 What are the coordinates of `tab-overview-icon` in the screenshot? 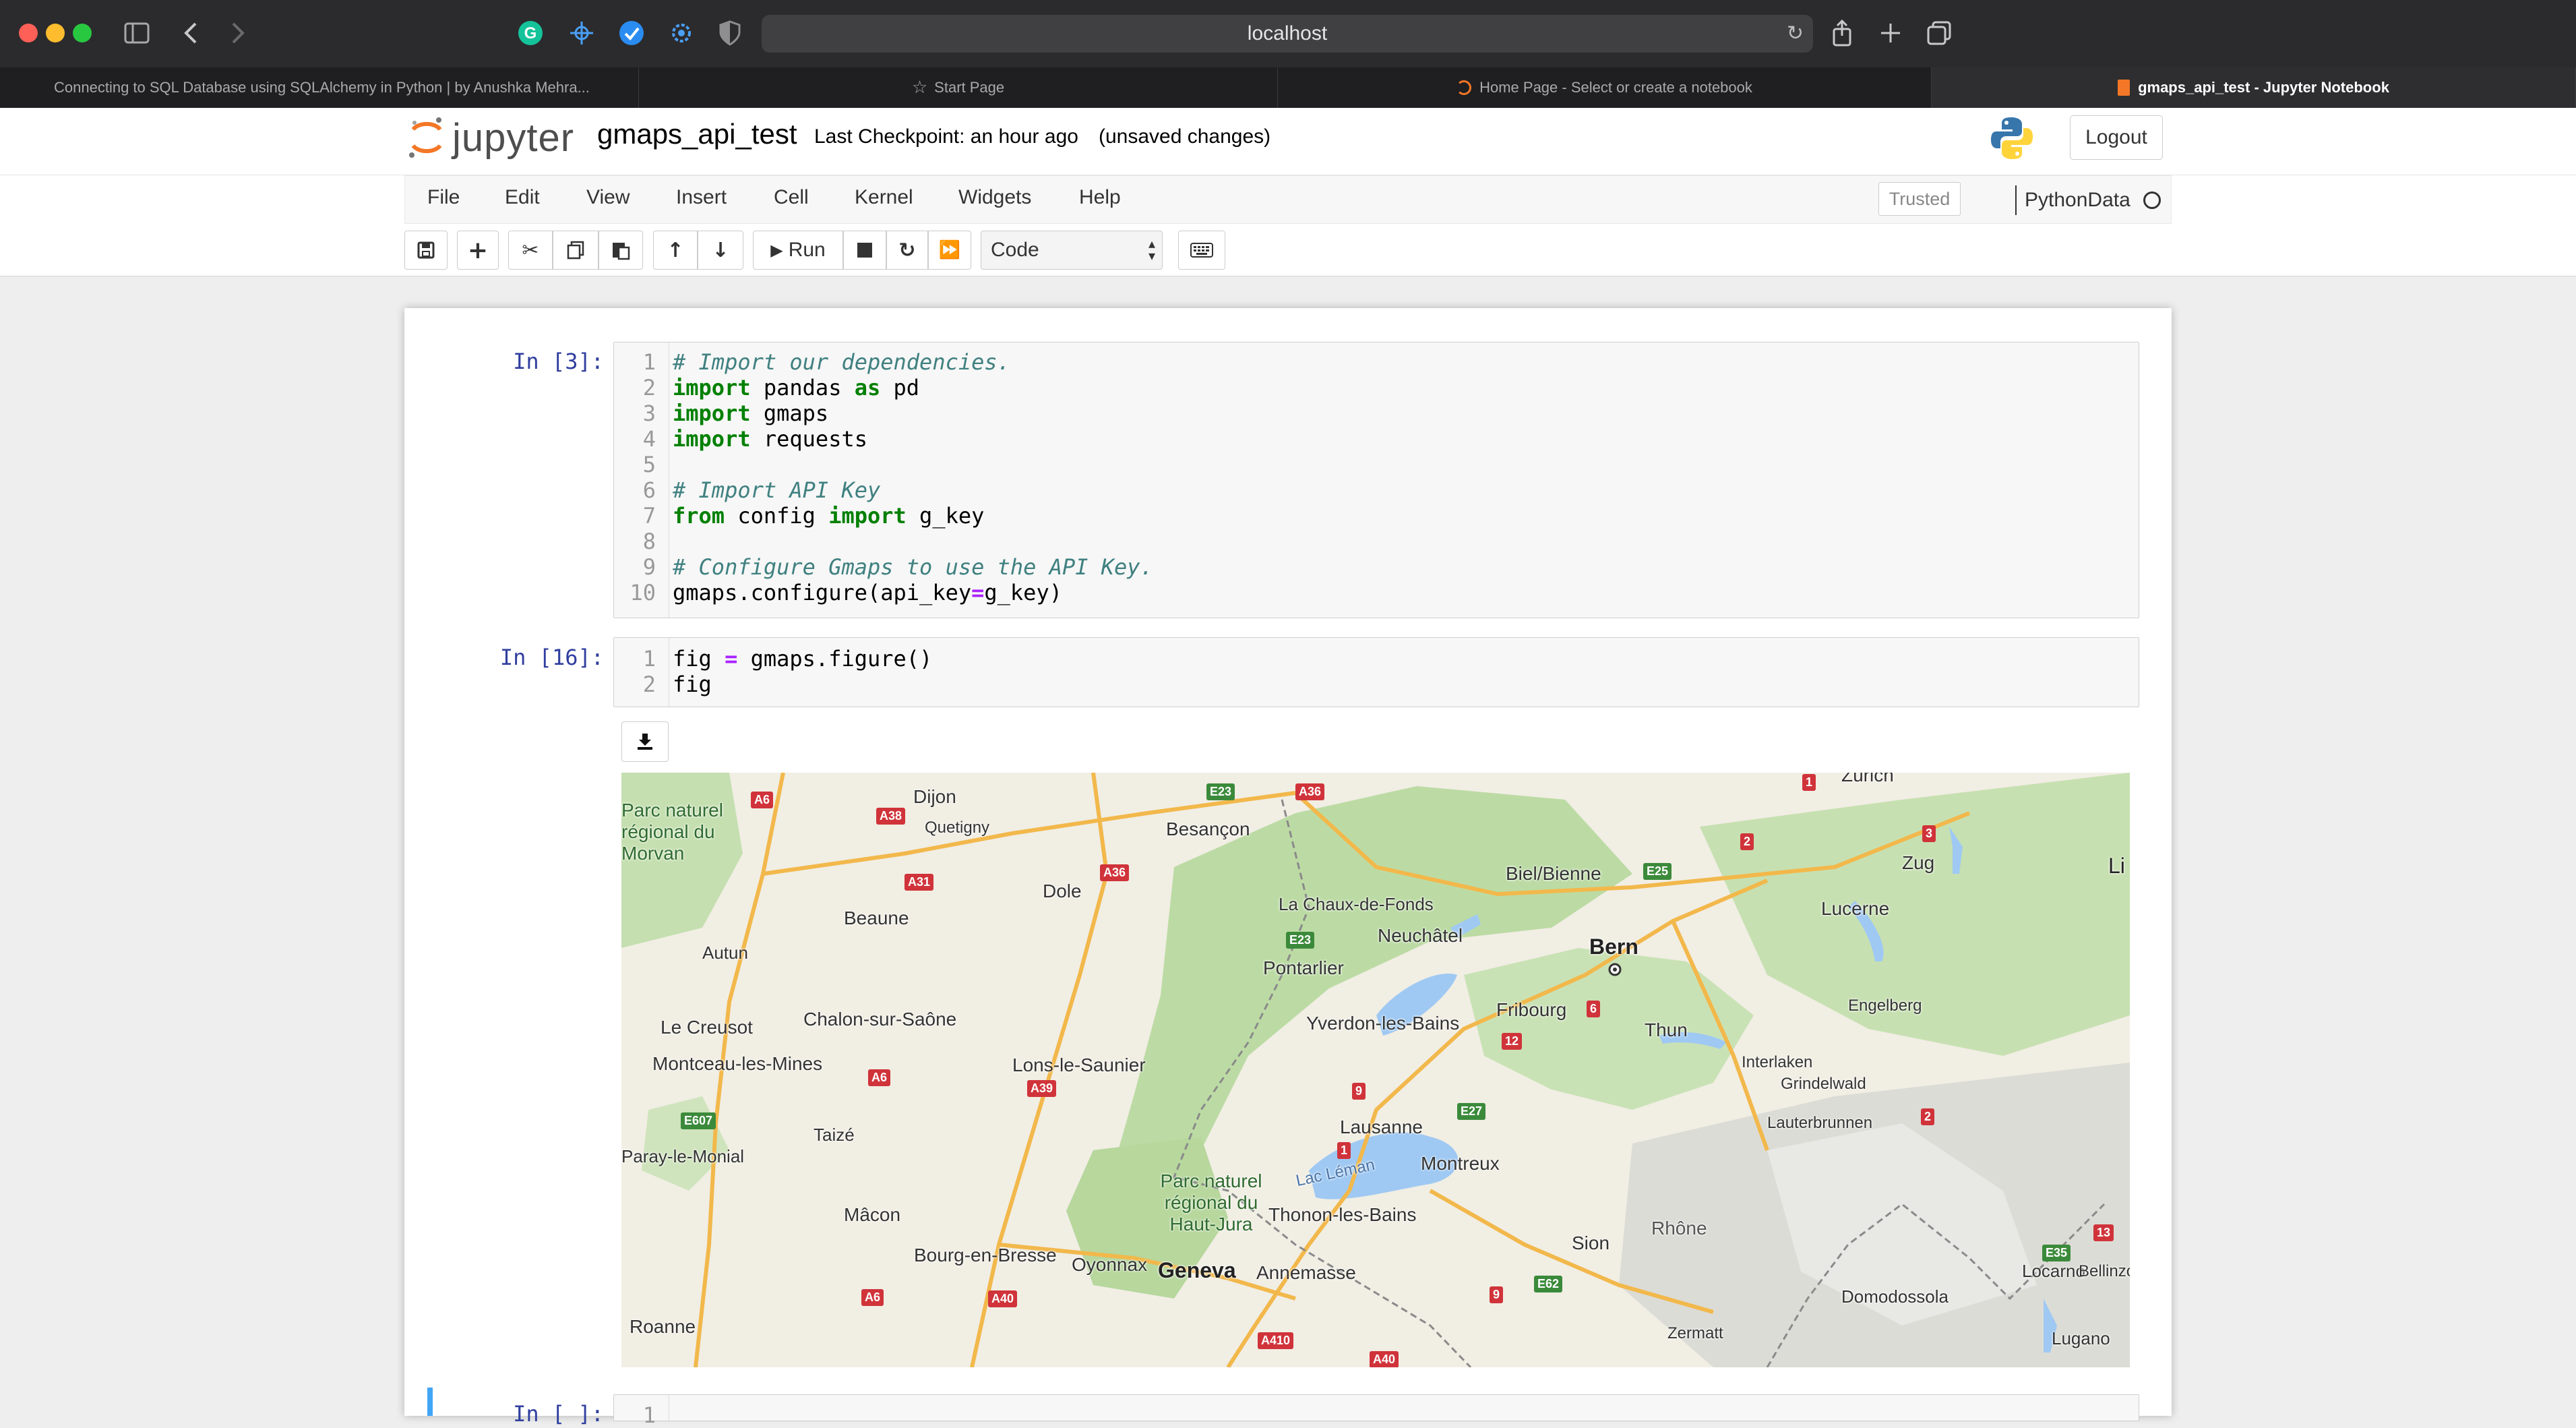 It's located at (1939, 33).